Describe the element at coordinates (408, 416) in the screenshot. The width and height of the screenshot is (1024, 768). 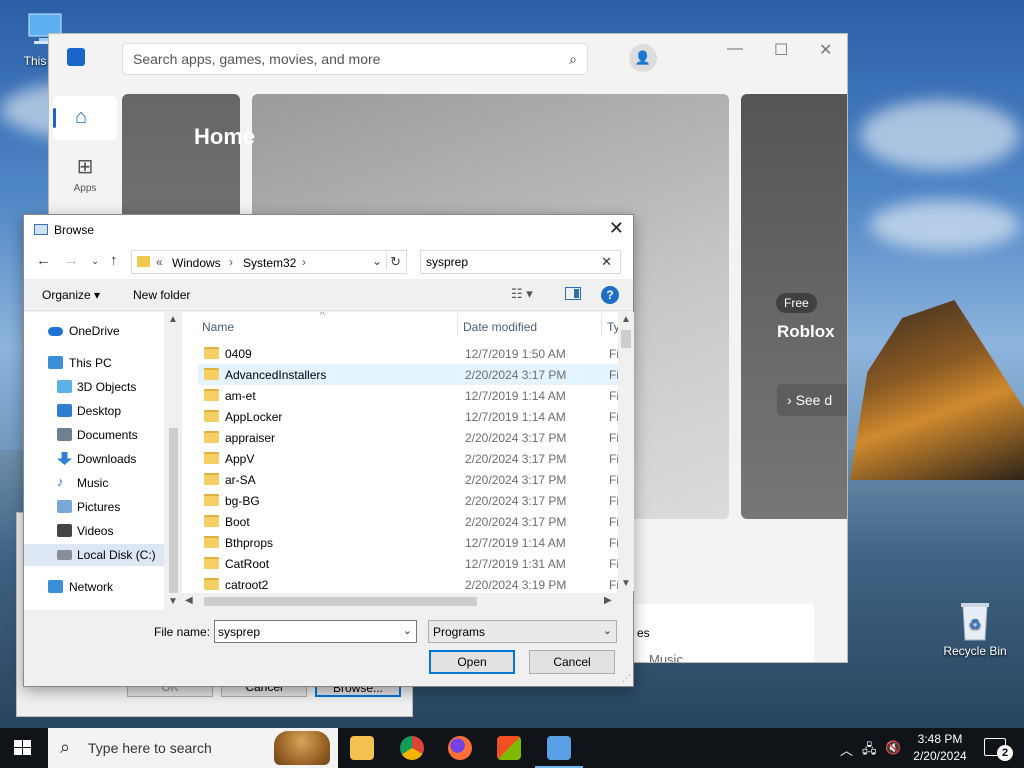
I see `file-row: AppLocker 12/7/2019 1:14 AM Fi` at that location.